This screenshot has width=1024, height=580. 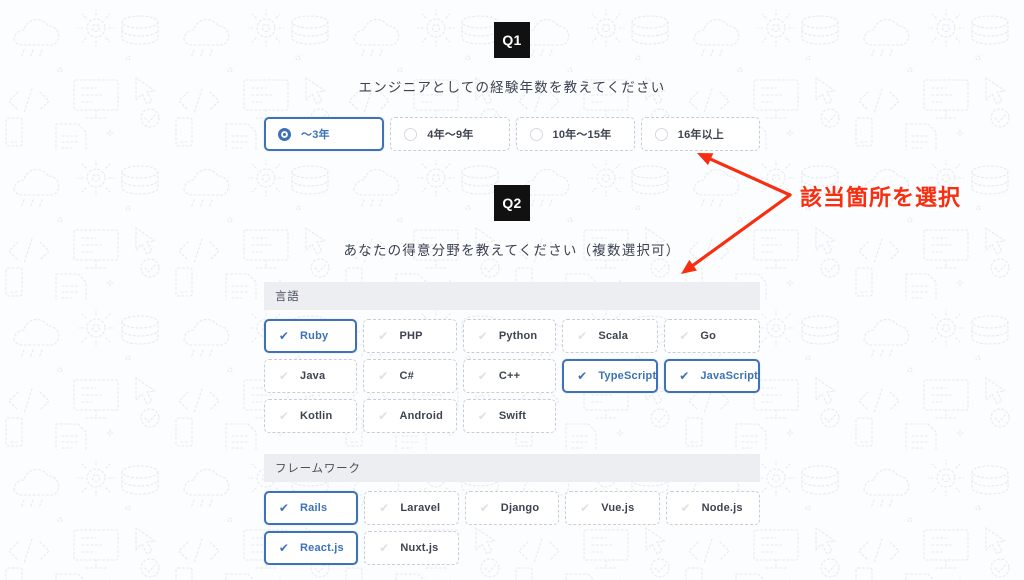 I want to click on language-option-ruby: ✔ Ruby, so click(x=311, y=336).